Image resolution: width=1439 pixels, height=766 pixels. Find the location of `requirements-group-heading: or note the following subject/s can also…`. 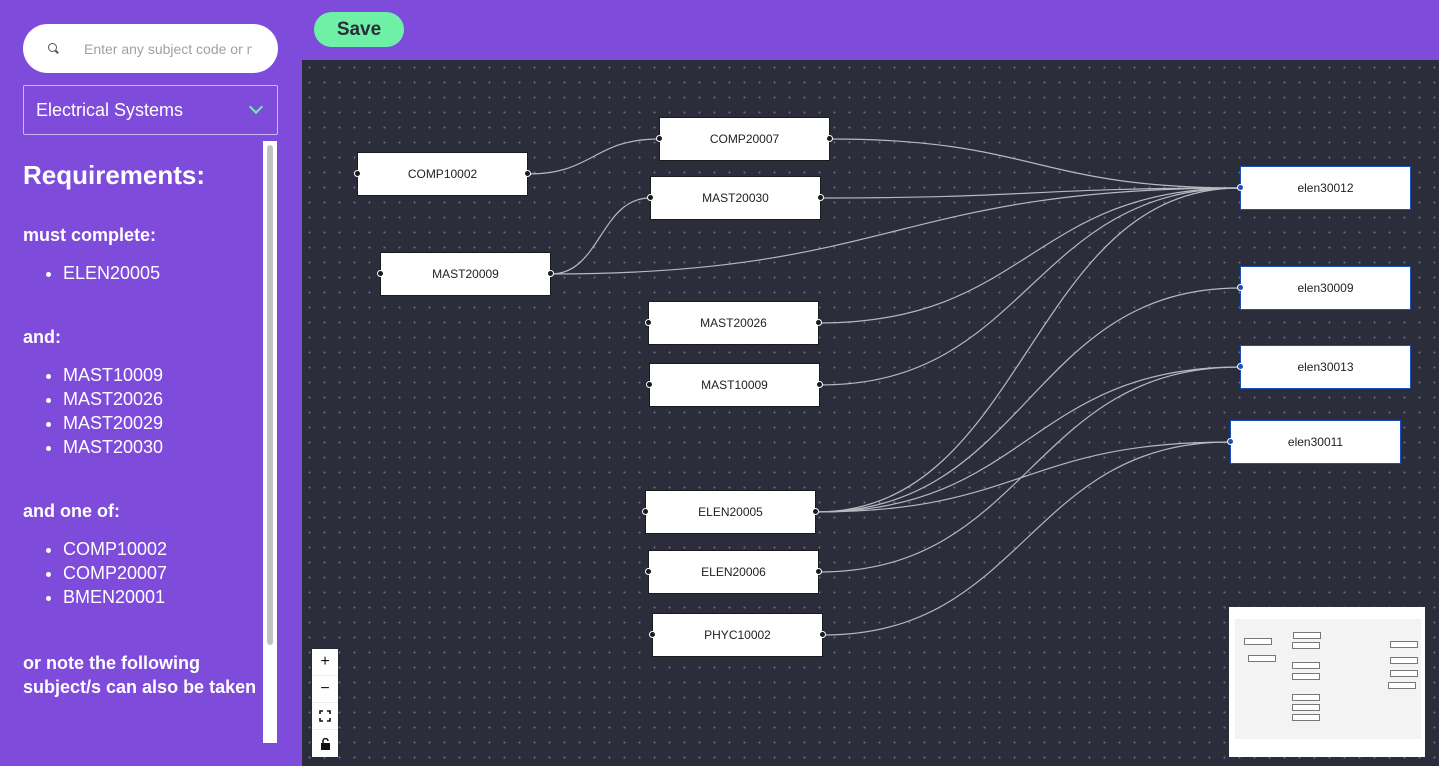

requirements-group-heading: or note the following subject/s can also… is located at coordinates (140, 675).